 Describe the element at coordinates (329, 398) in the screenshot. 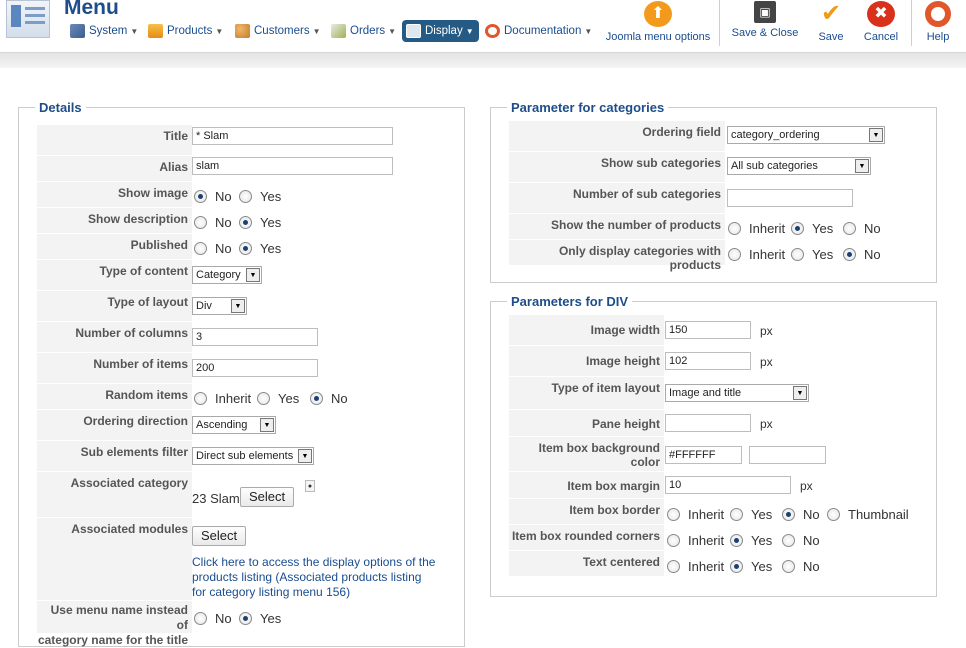

I see `random-items-no-radio: No` at that location.